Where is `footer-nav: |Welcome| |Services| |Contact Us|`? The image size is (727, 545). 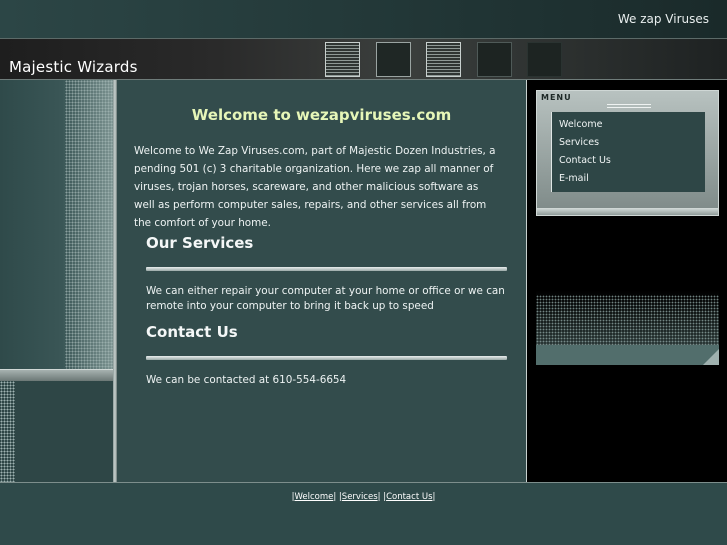
footer-nav: |Welcome| |Services| |Contact Us| is located at coordinates (363, 497).